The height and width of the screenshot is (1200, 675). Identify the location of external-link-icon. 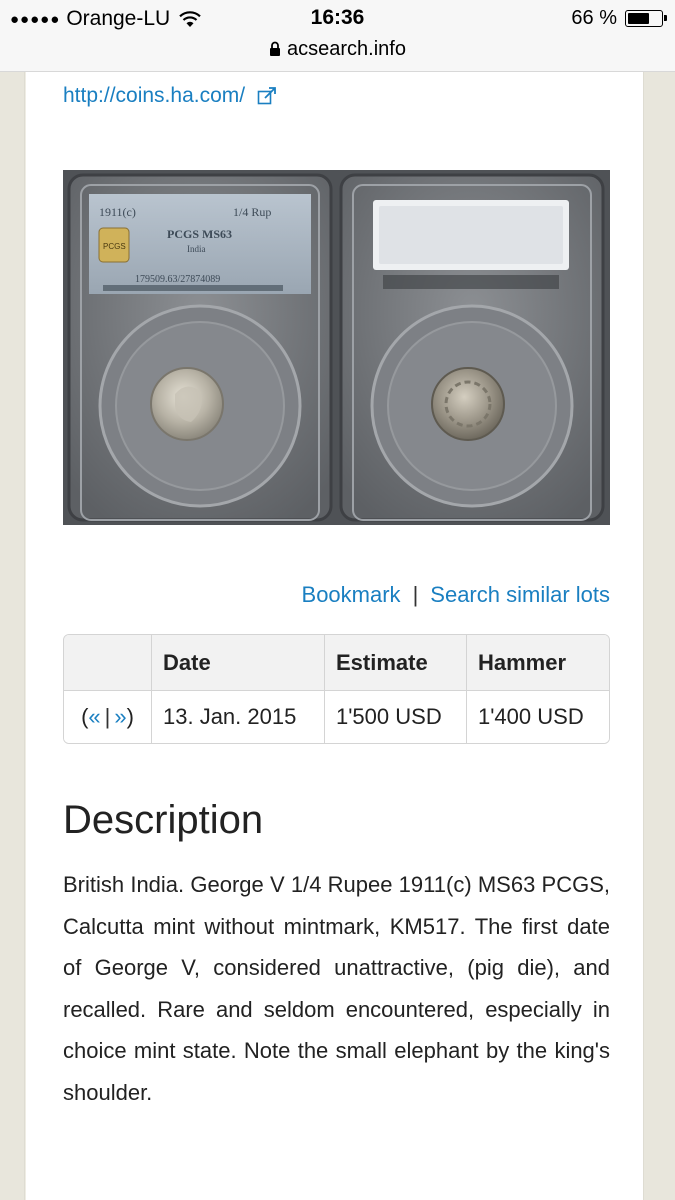
(266, 96).